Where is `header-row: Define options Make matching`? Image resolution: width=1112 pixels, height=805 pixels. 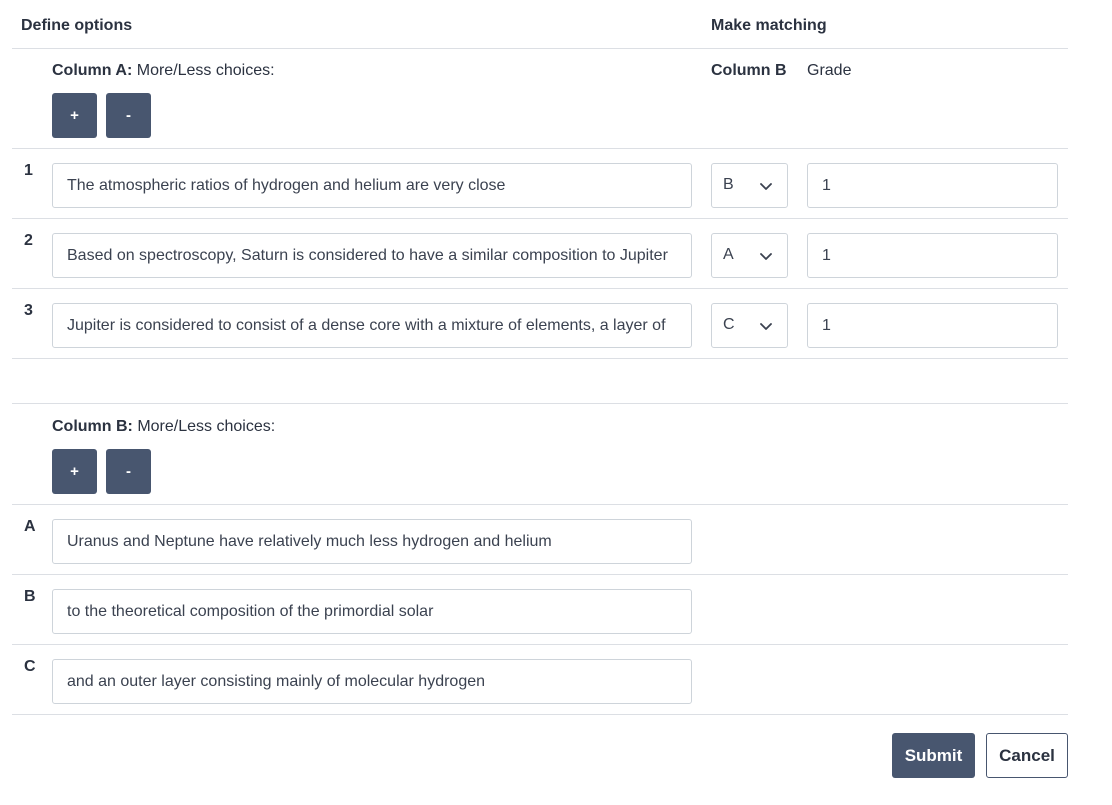
header-row: Define options Make matching is located at coordinates (540, 24).